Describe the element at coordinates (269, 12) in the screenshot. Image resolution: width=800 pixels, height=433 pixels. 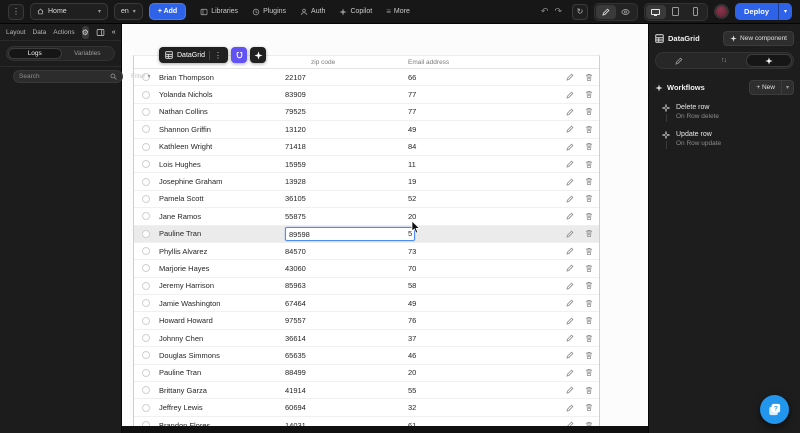
I see `nav-plugins: Plugins` at that location.